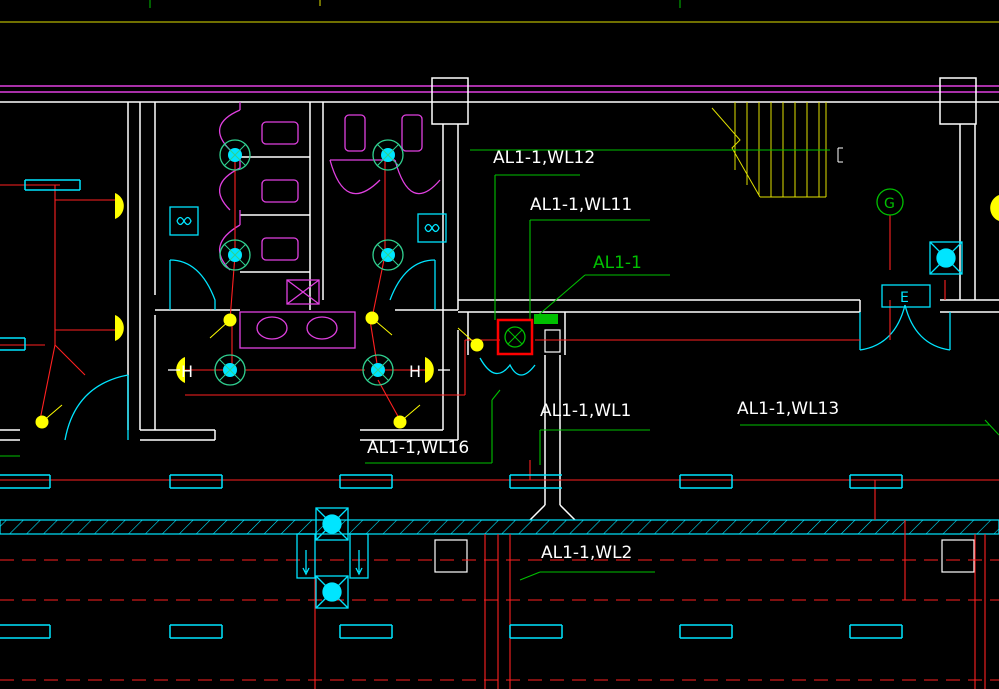 This screenshot has height=689, width=999. I want to click on sanitary-fixtures, so click(329, 225).